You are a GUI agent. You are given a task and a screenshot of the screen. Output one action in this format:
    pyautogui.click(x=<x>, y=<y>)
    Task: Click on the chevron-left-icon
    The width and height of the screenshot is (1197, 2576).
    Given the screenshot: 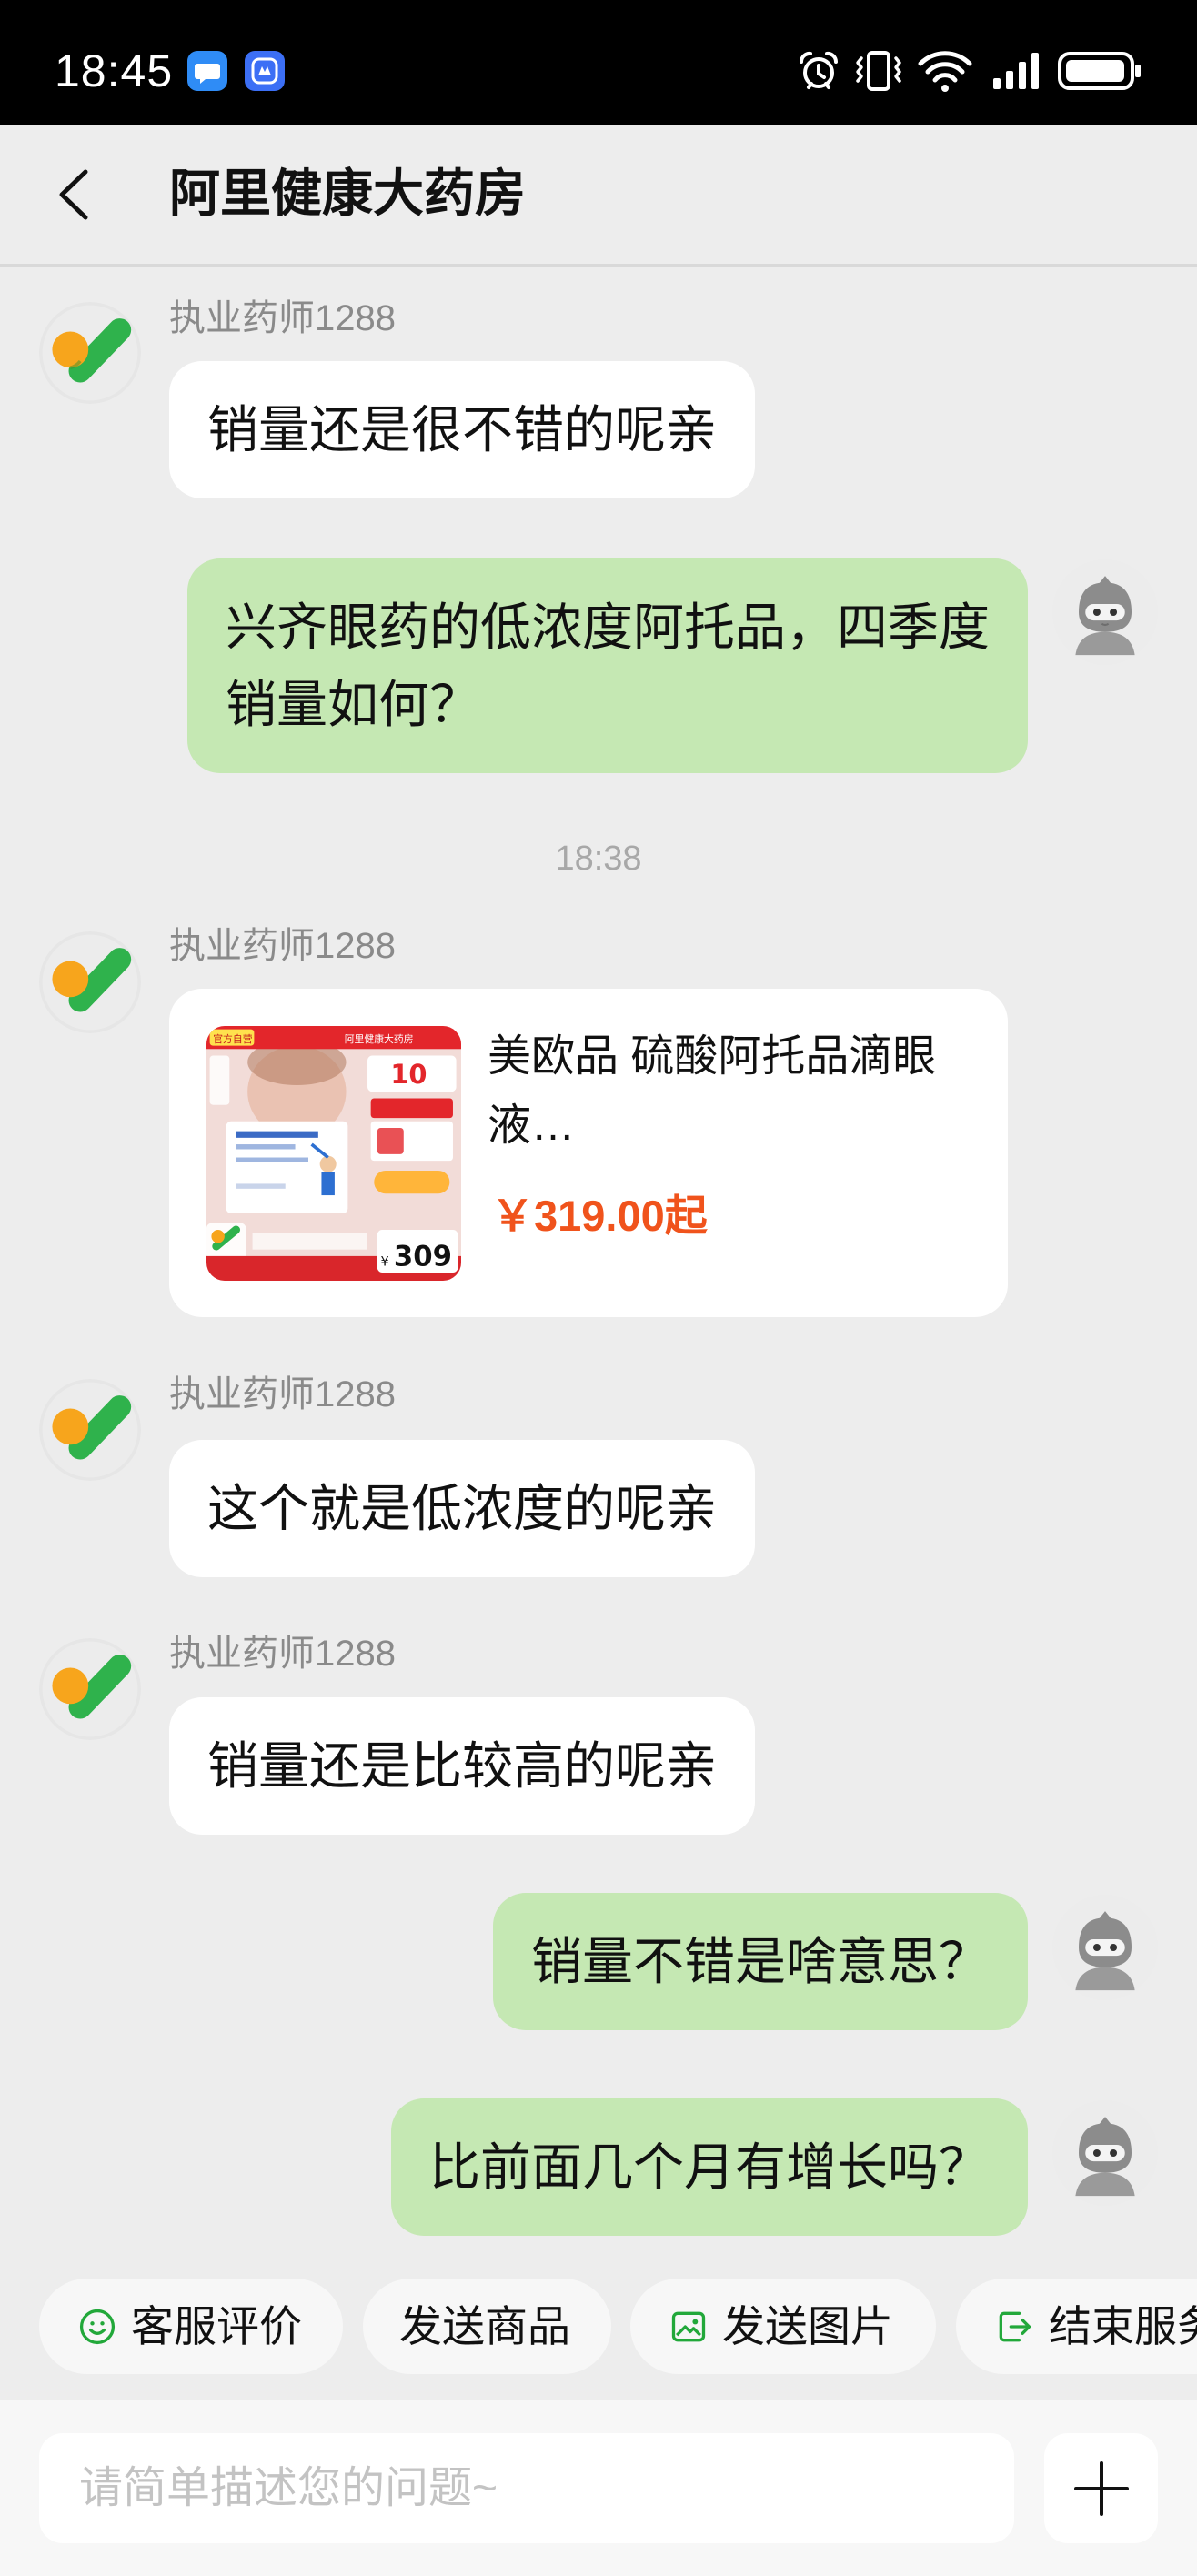 What is the action you would take?
    pyautogui.click(x=76, y=195)
    